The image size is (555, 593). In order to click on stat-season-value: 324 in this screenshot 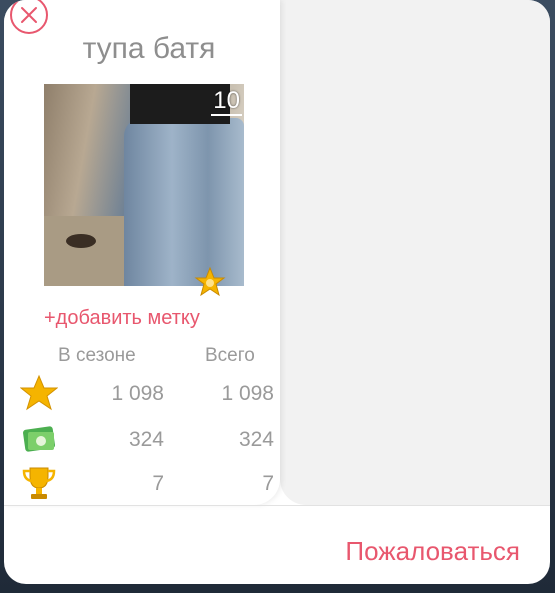, I will do `click(146, 439)`.